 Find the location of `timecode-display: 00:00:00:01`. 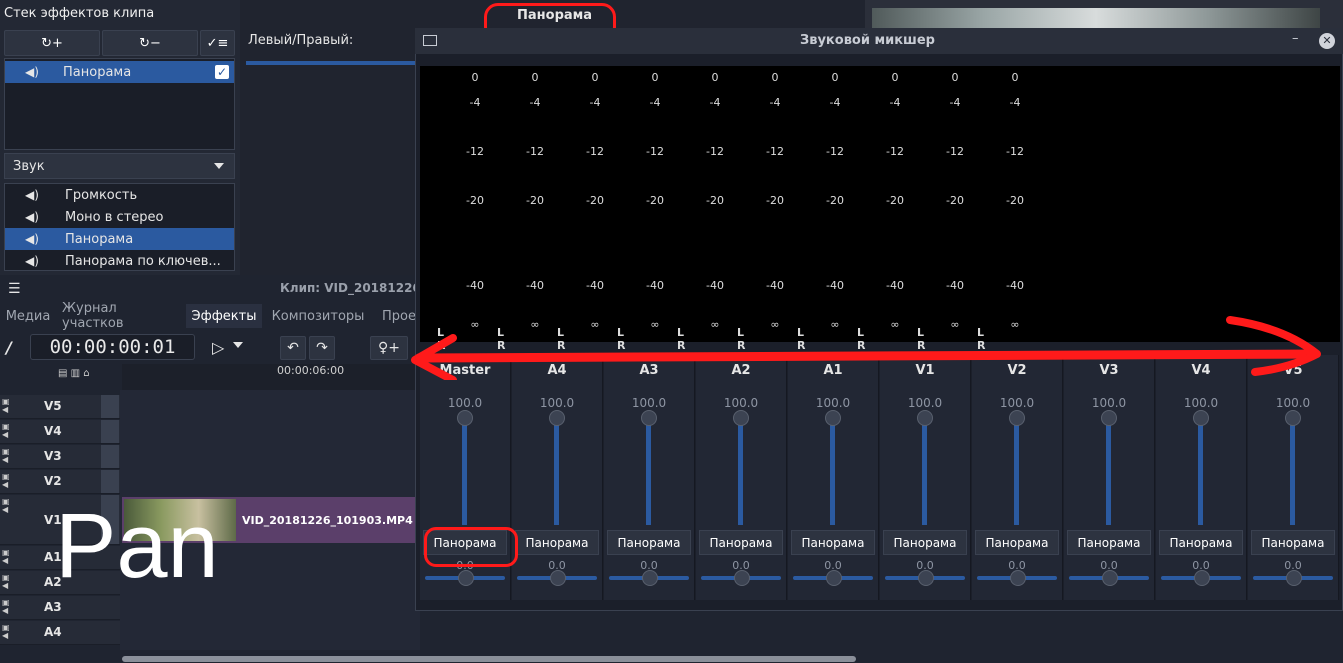

timecode-display: 00:00:00:01 is located at coordinates (112, 347).